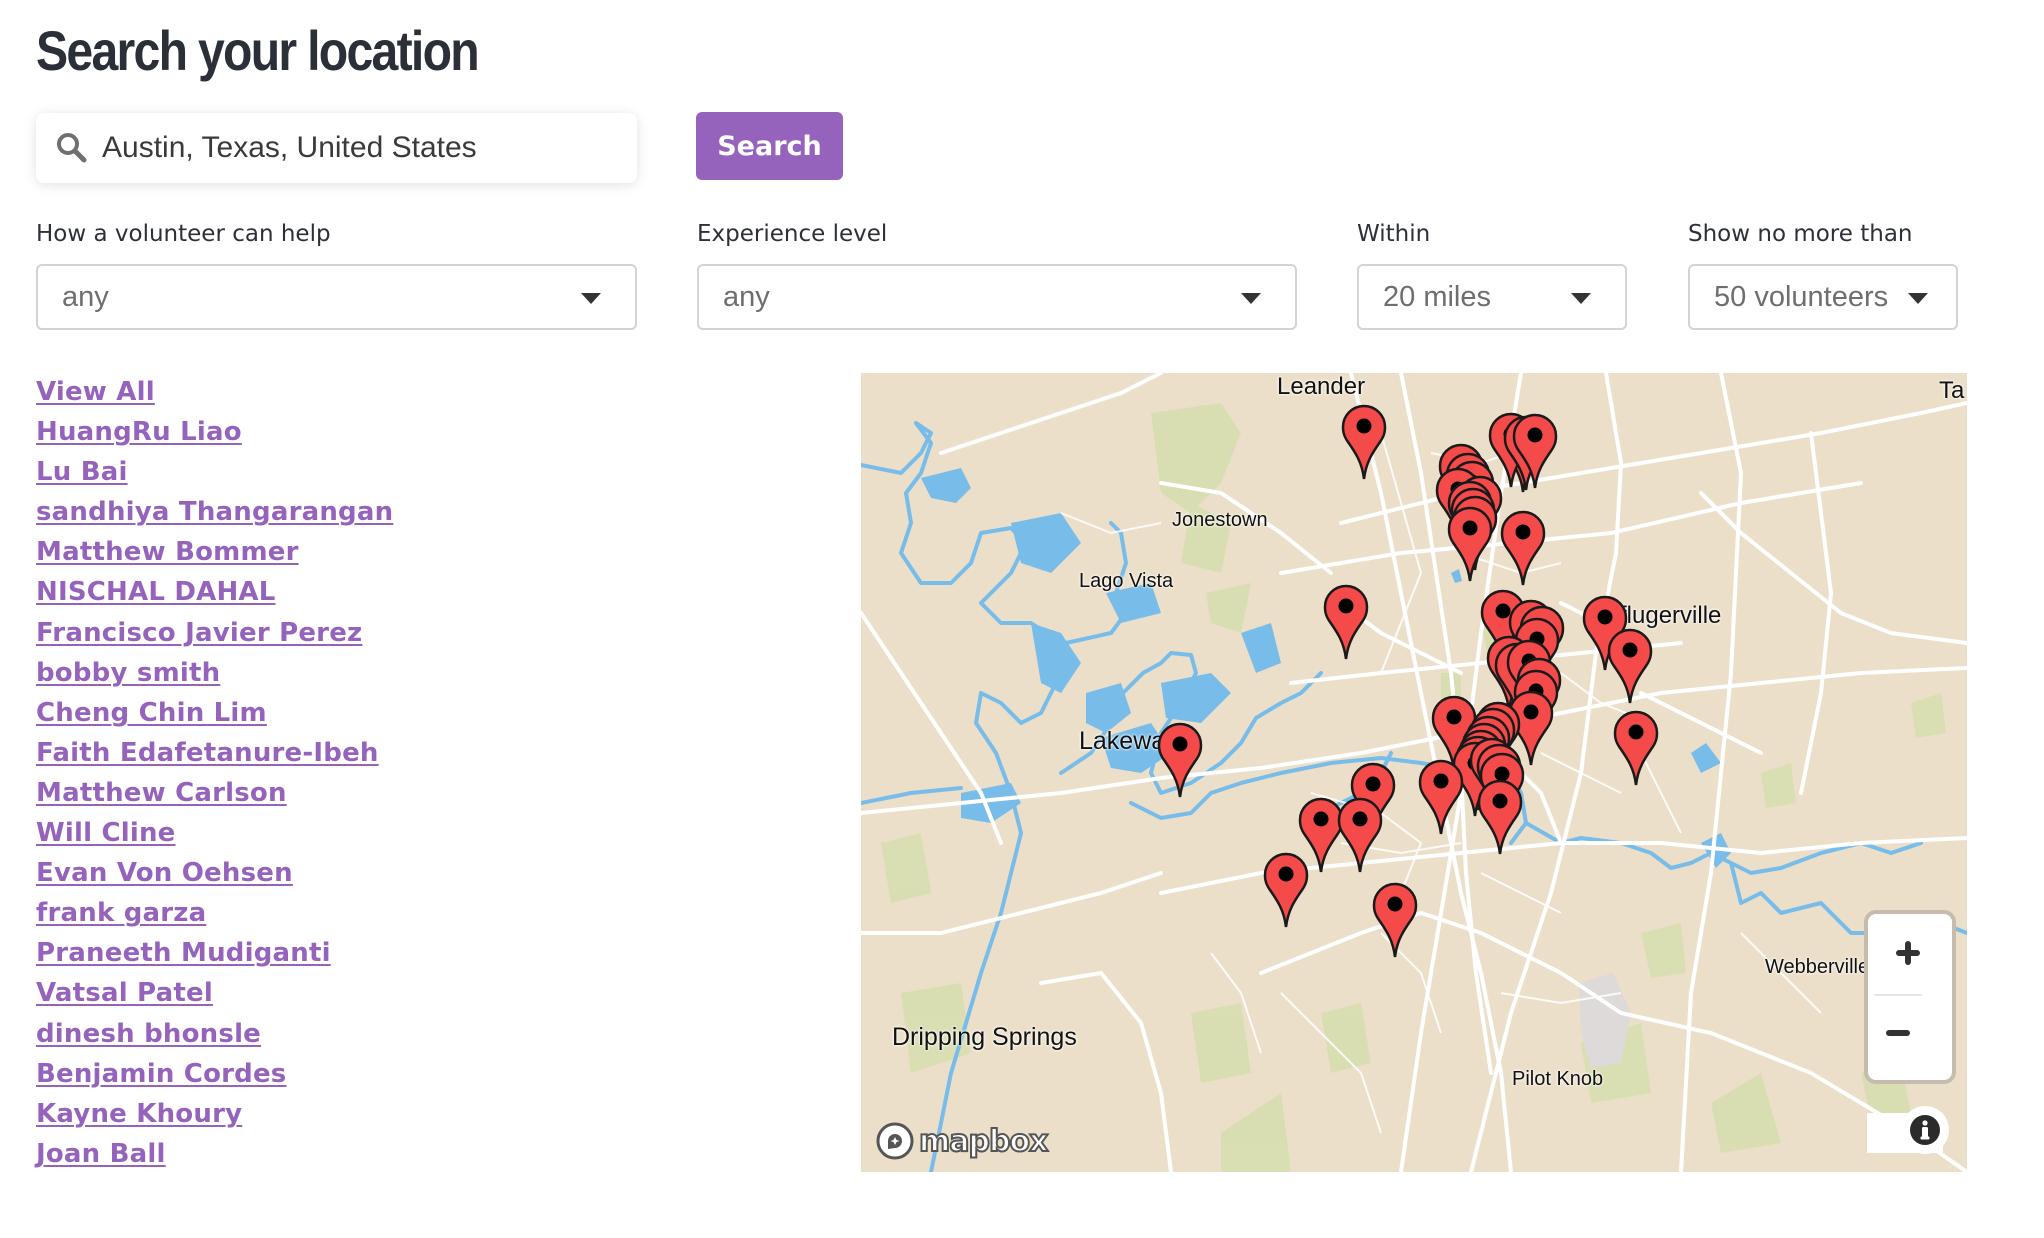 The height and width of the screenshot is (1238, 2044). I want to click on list-item: Faith Edafetanure-Ibeh, so click(214, 753).